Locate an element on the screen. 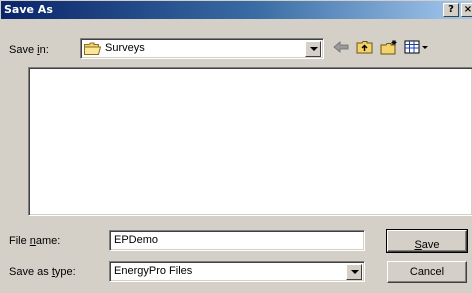 The width and height of the screenshot is (472, 293). close-button: × is located at coordinates (466, 10).